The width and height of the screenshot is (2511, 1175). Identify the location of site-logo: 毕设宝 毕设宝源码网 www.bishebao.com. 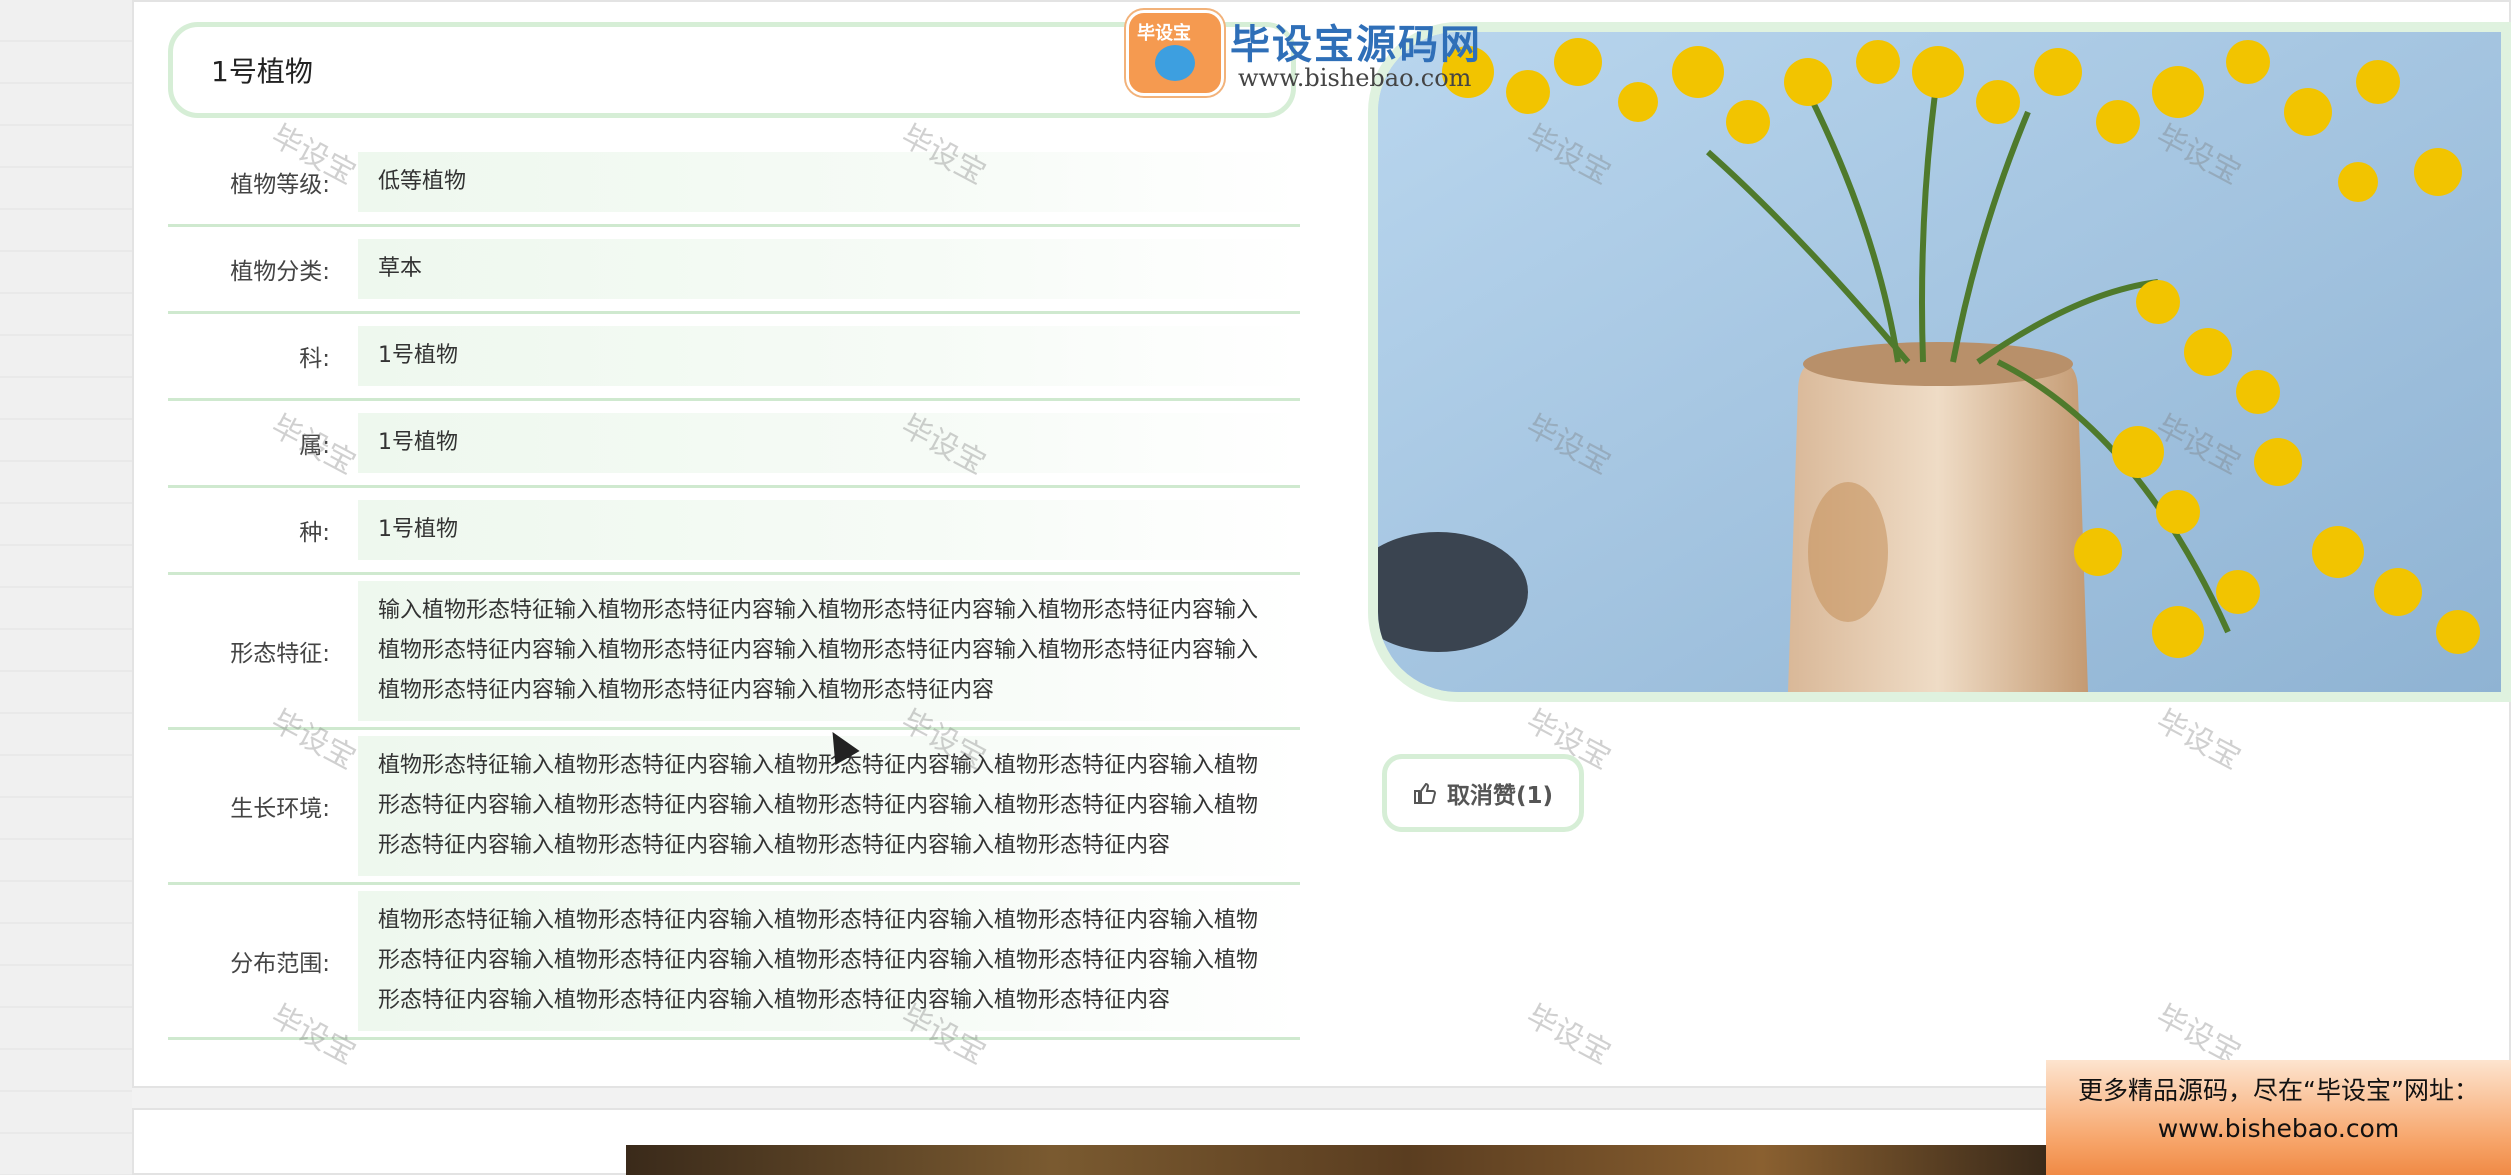
(1310, 51).